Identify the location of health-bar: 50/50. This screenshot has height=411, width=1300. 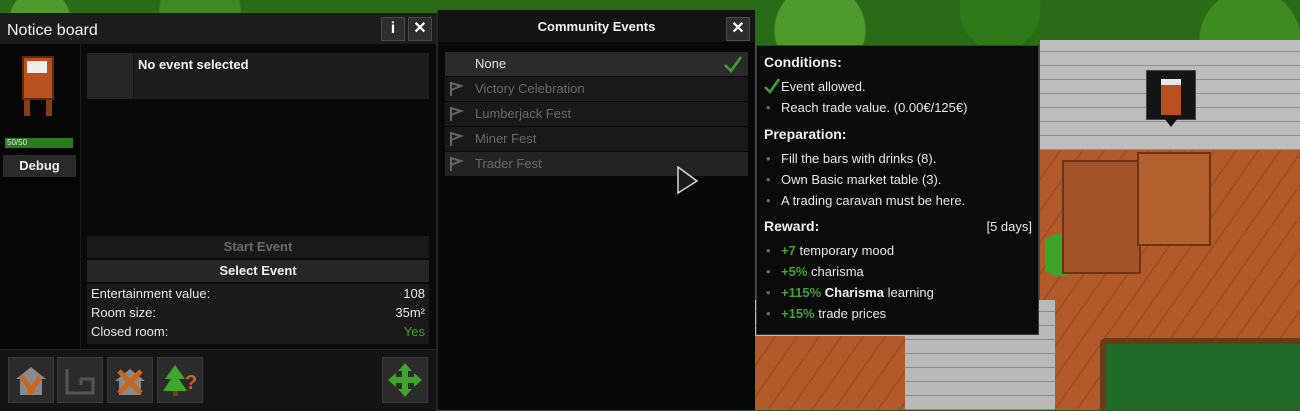
(39, 143).